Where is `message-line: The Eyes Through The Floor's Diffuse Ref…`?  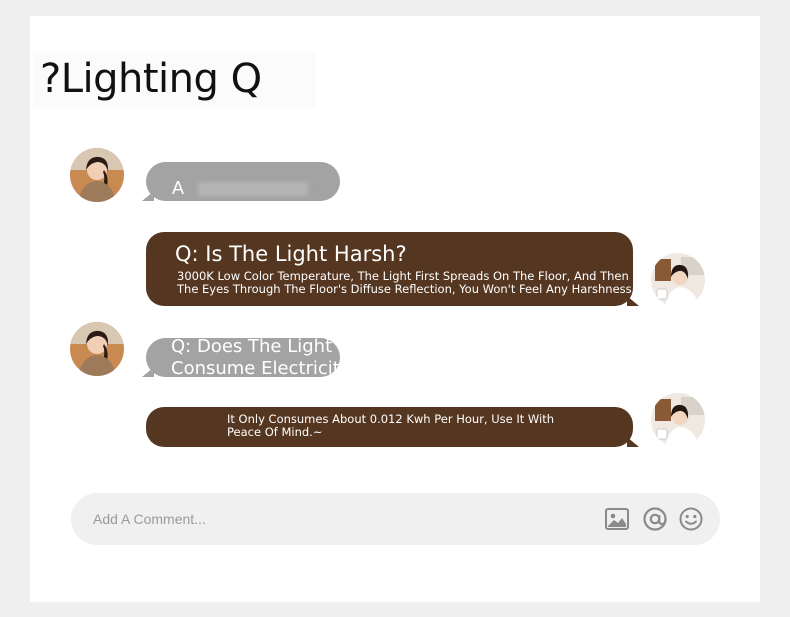 message-line: The Eyes Through The Floor's Diffuse Ref… is located at coordinates (405, 289).